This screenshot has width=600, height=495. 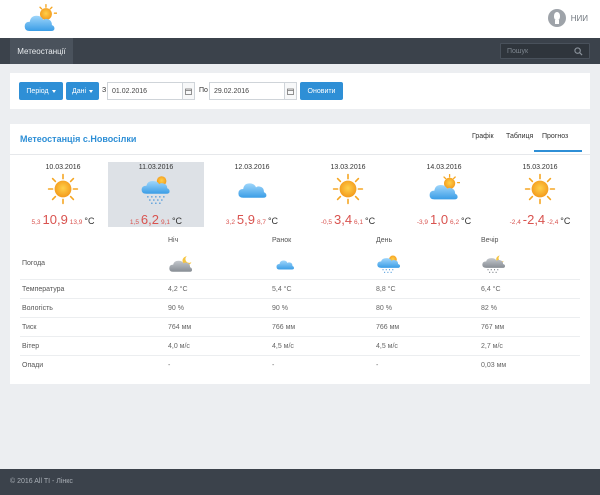 I want to click on forecast-temps: -0,5 3,4 6,1 °C, so click(x=348, y=219).